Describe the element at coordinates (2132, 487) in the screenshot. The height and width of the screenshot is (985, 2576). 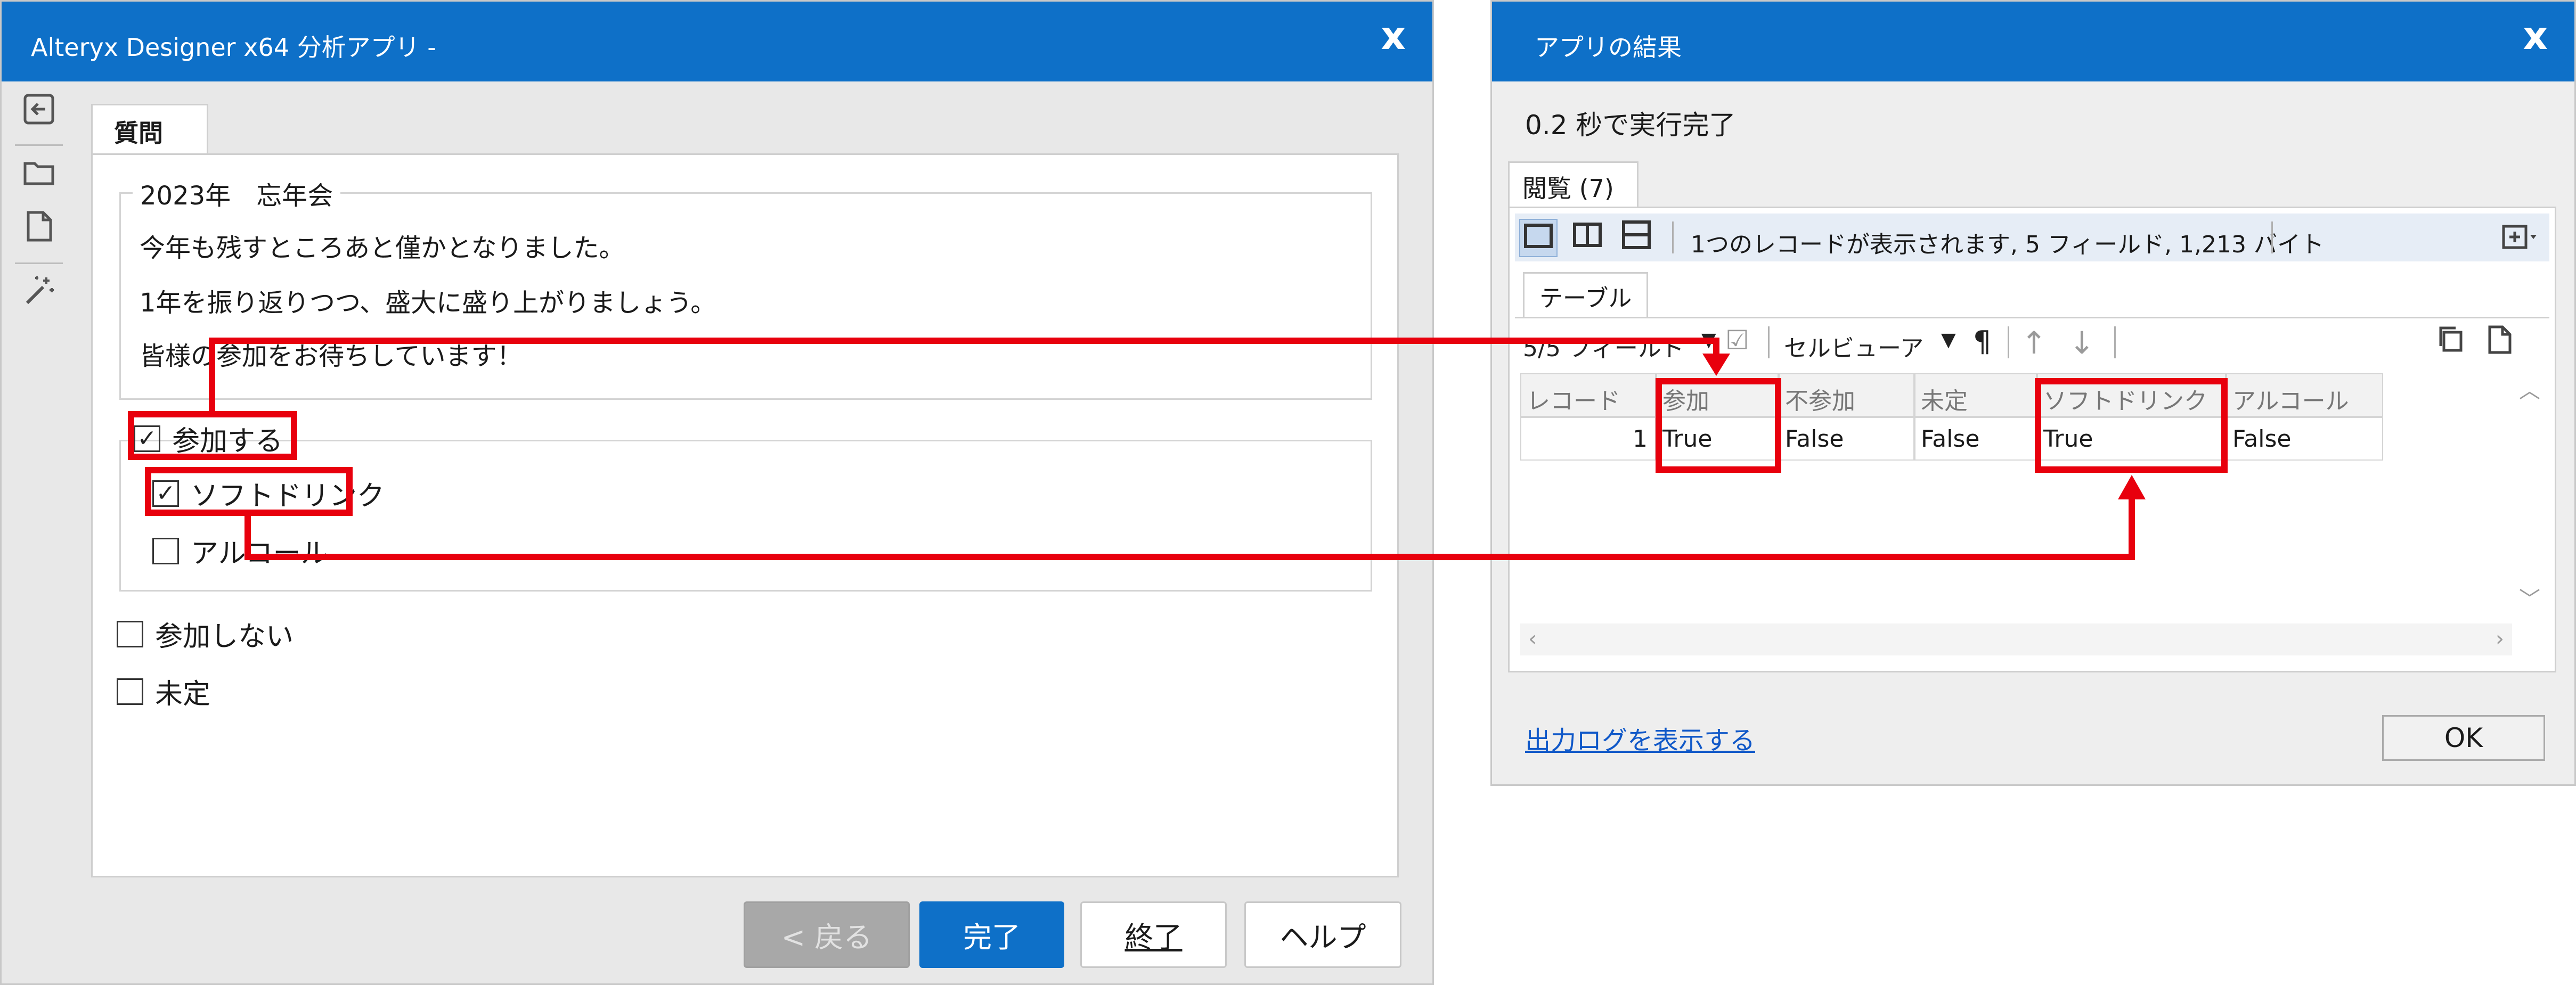
I see `arrowhead-up` at that location.